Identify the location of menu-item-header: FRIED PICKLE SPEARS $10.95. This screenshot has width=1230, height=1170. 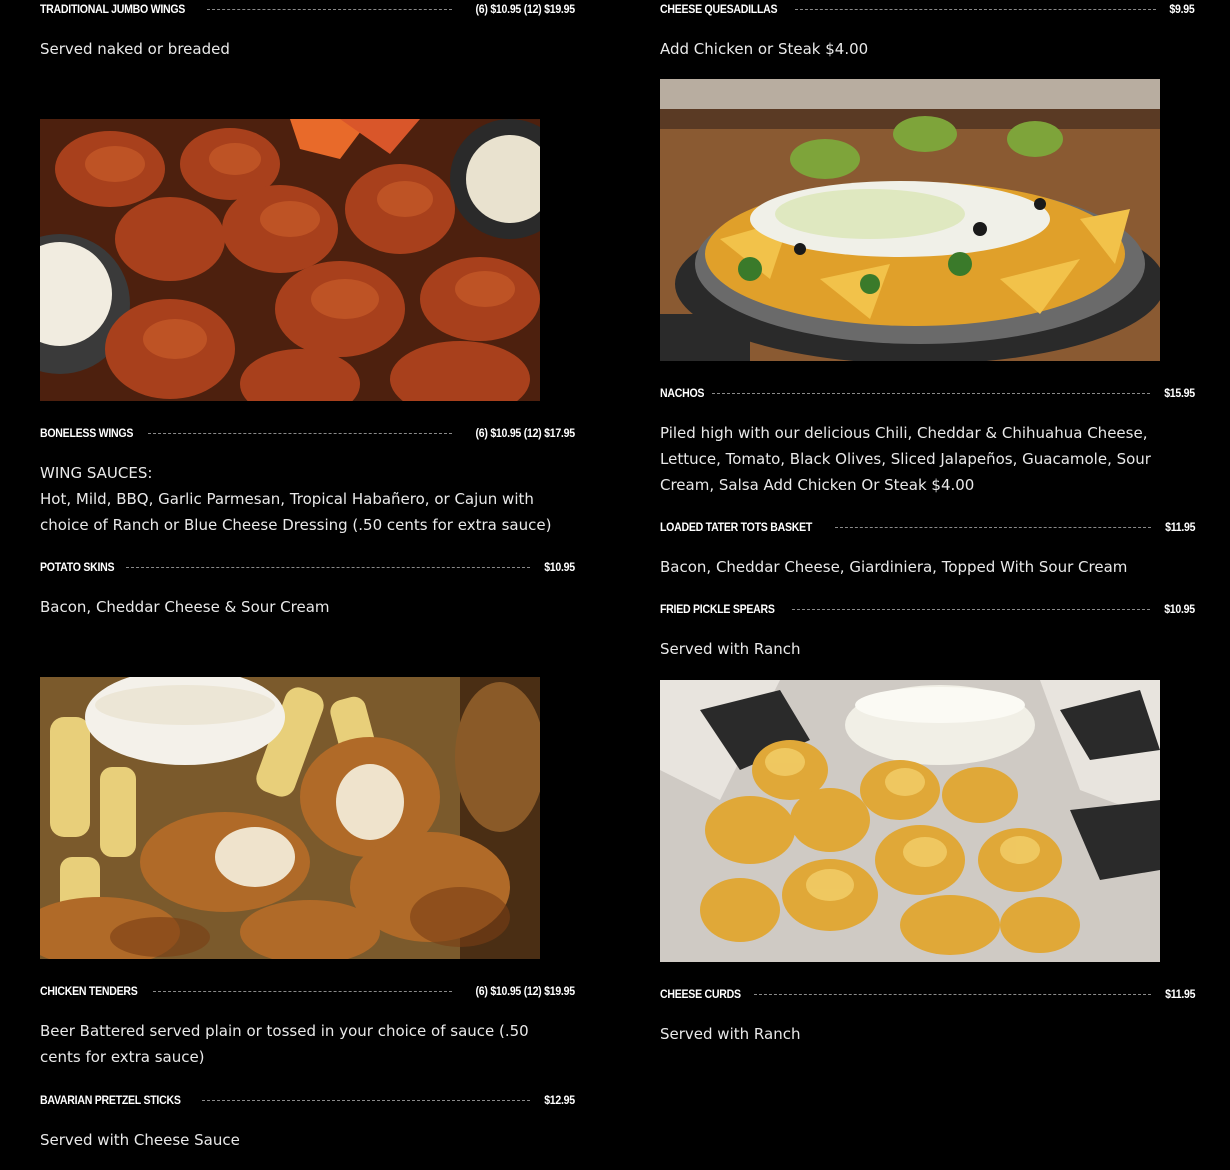
(927, 609).